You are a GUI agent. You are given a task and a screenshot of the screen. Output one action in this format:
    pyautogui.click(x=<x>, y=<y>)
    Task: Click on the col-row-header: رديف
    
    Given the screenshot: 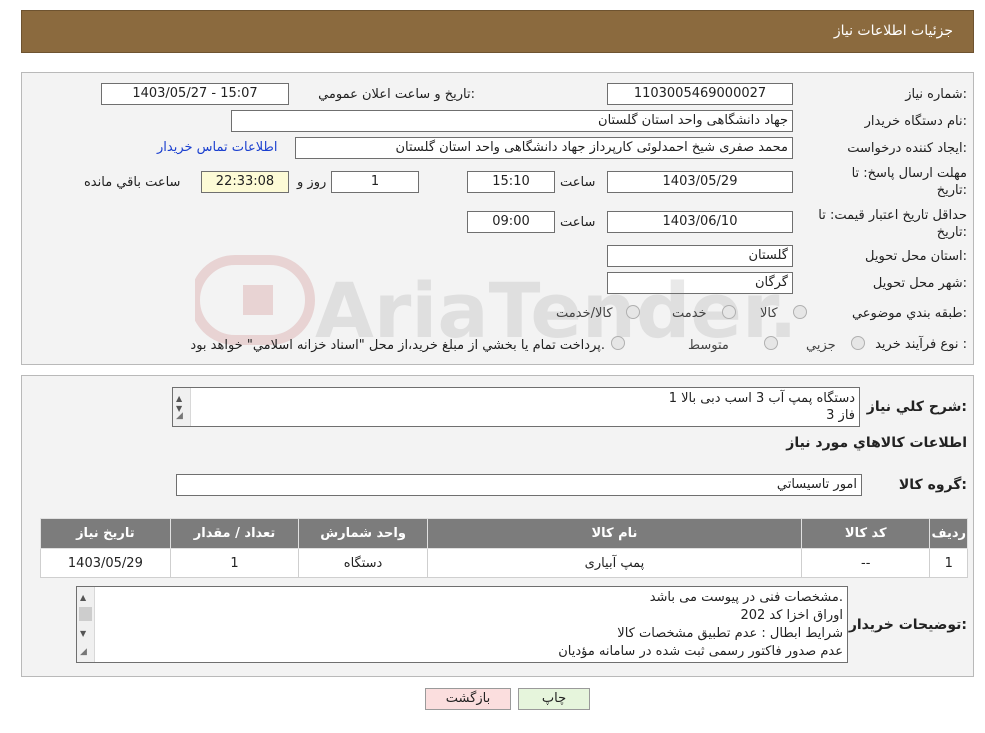 What is the action you would take?
    pyautogui.click(x=948, y=533)
    